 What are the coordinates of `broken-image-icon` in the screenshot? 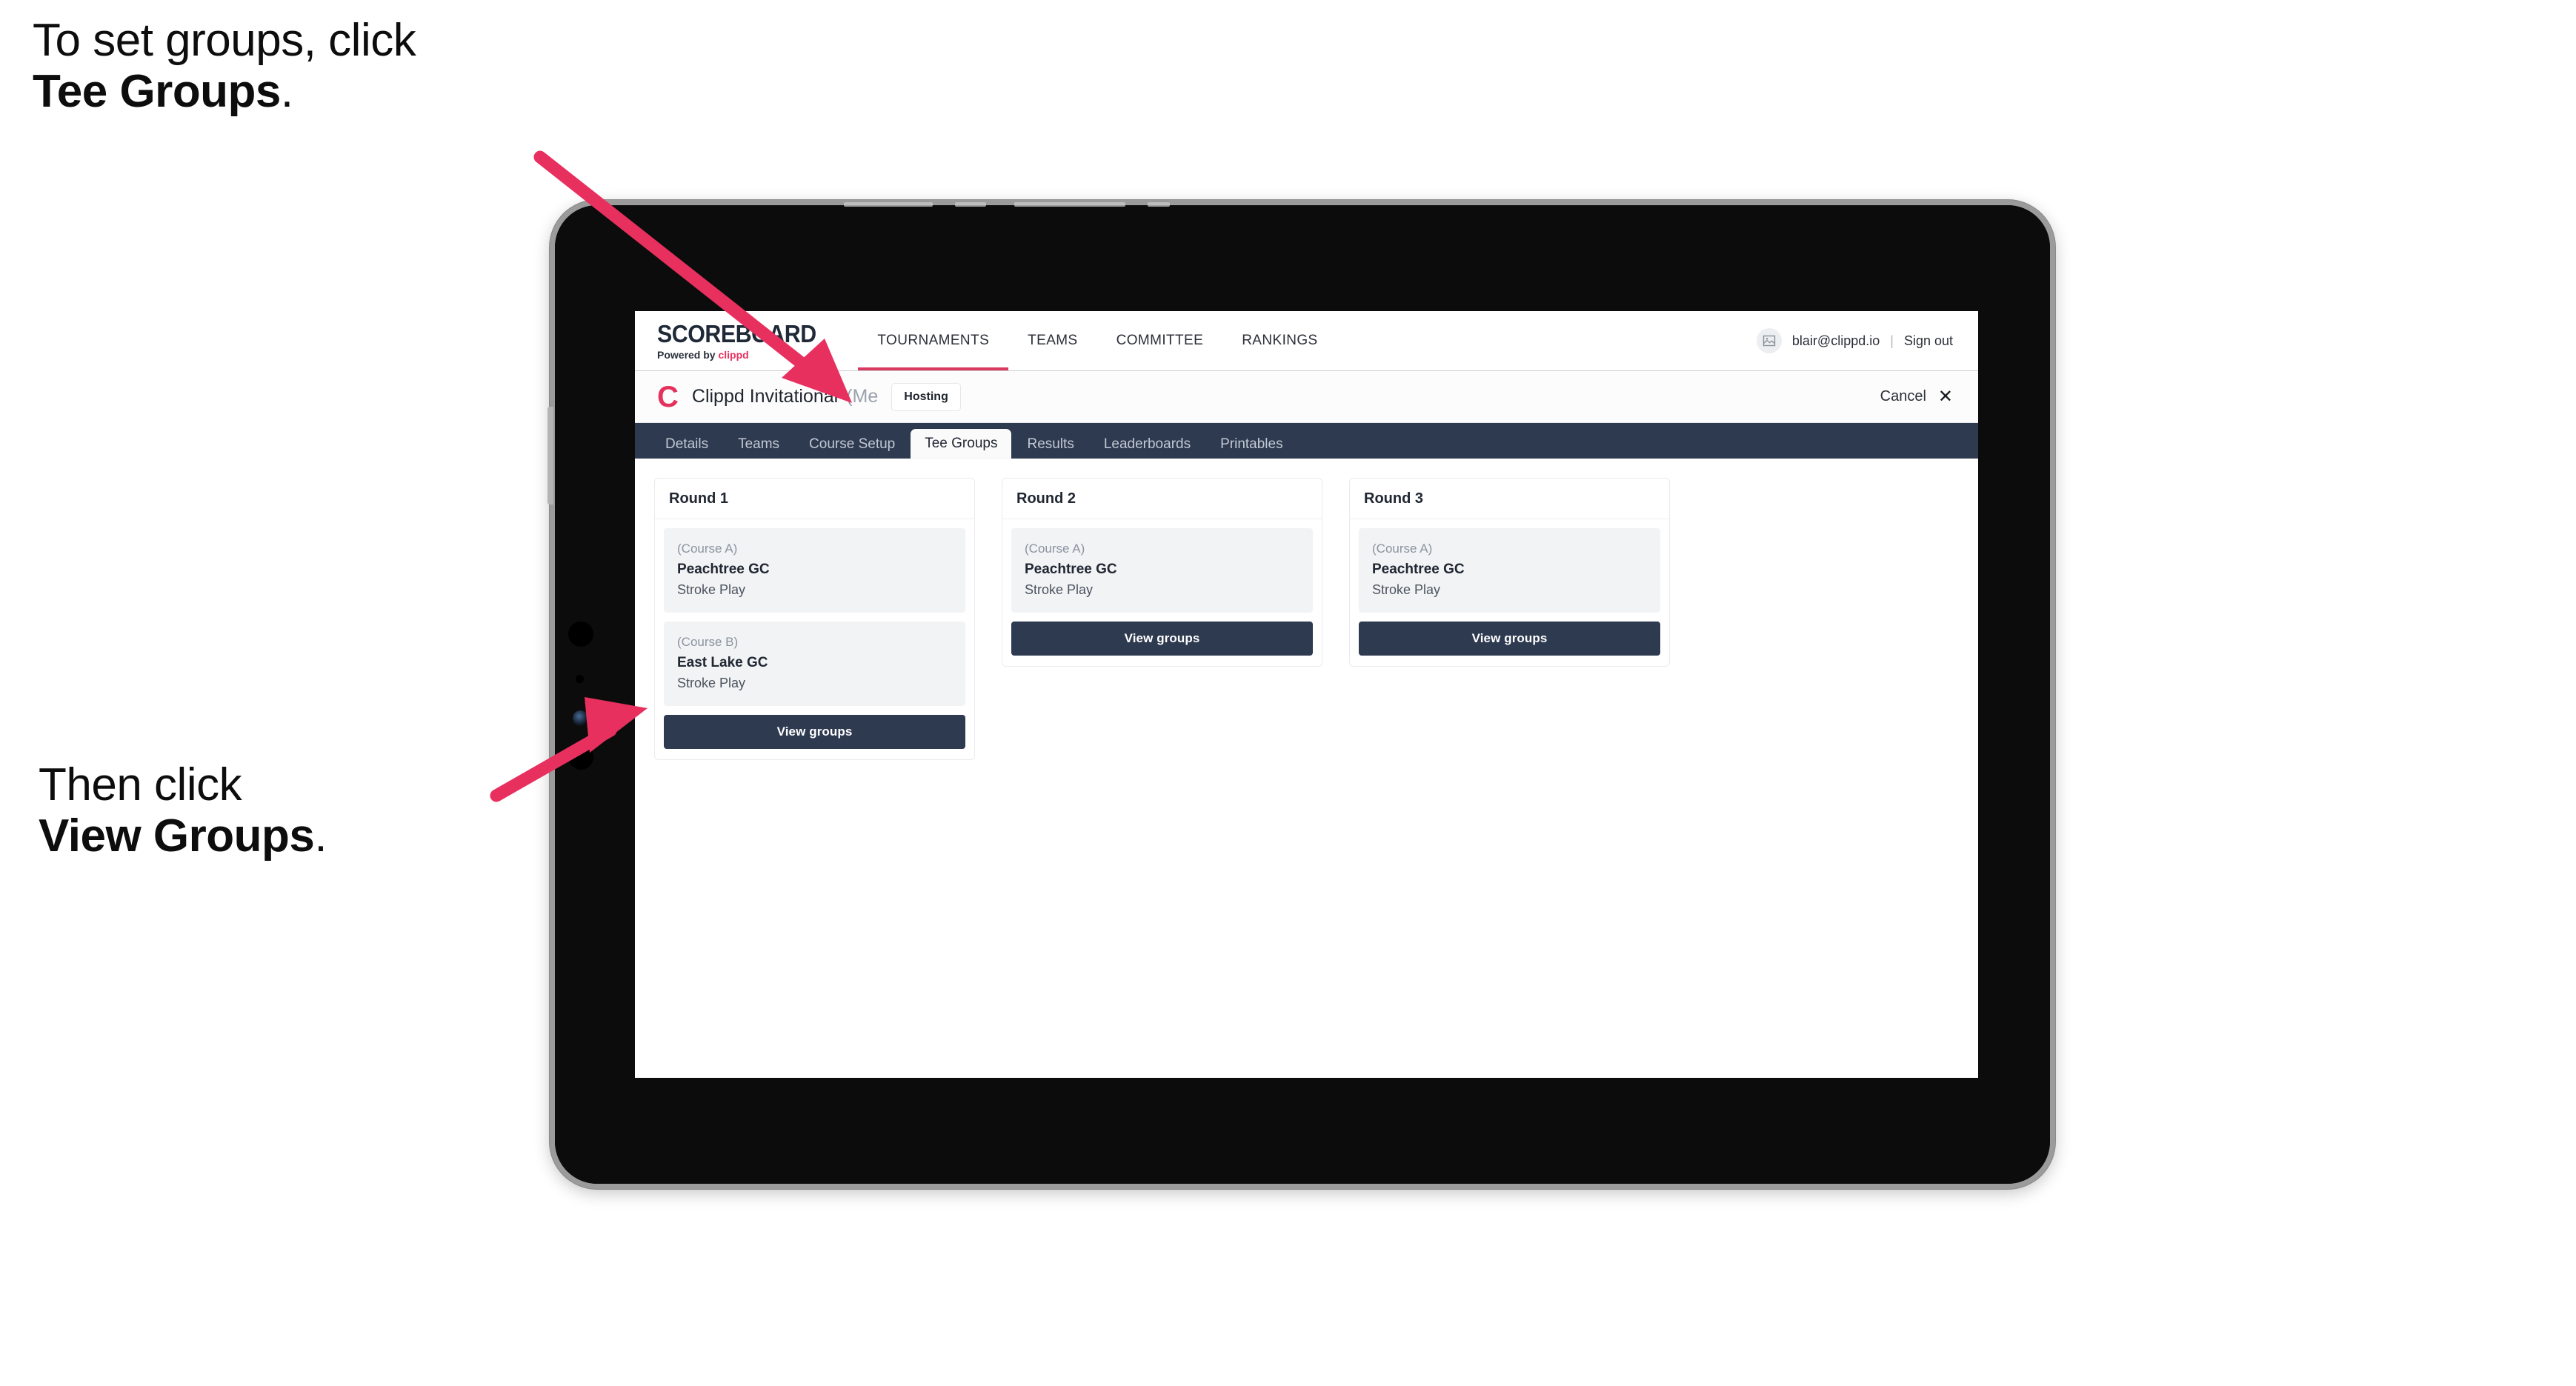 It's located at (1769, 341).